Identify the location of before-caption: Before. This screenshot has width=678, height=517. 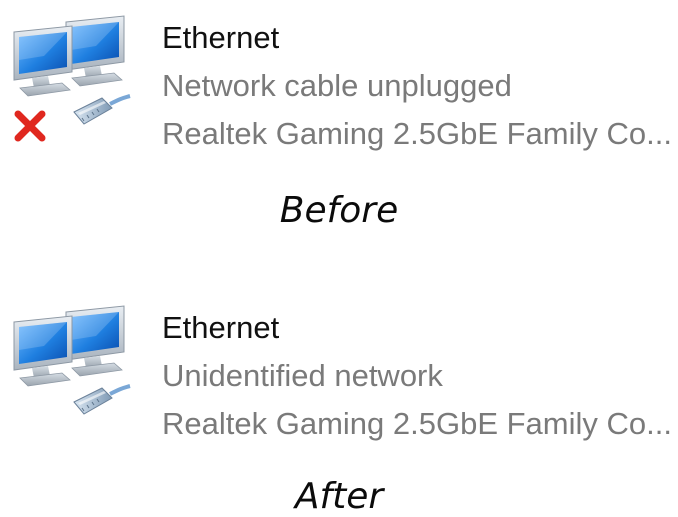
(339, 210).